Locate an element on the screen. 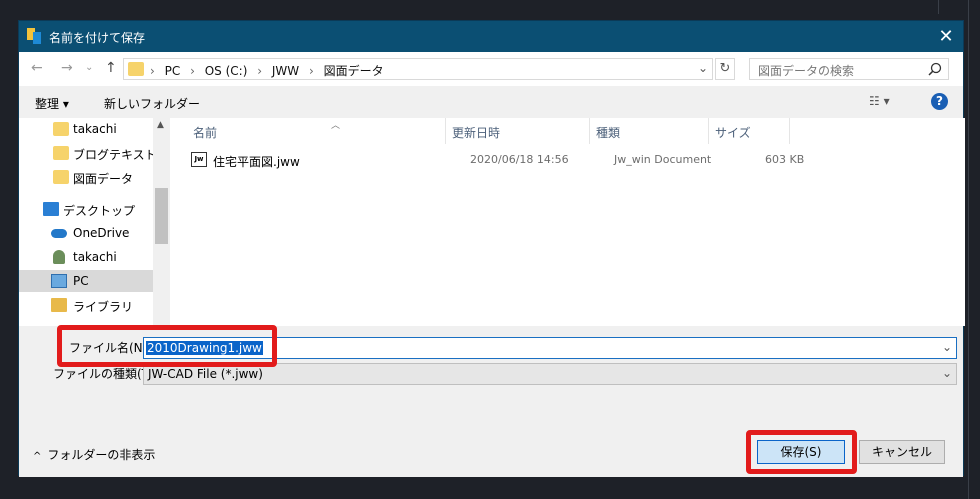 The height and width of the screenshot is (499, 980). refresh-button: ↻ is located at coordinates (725, 69).